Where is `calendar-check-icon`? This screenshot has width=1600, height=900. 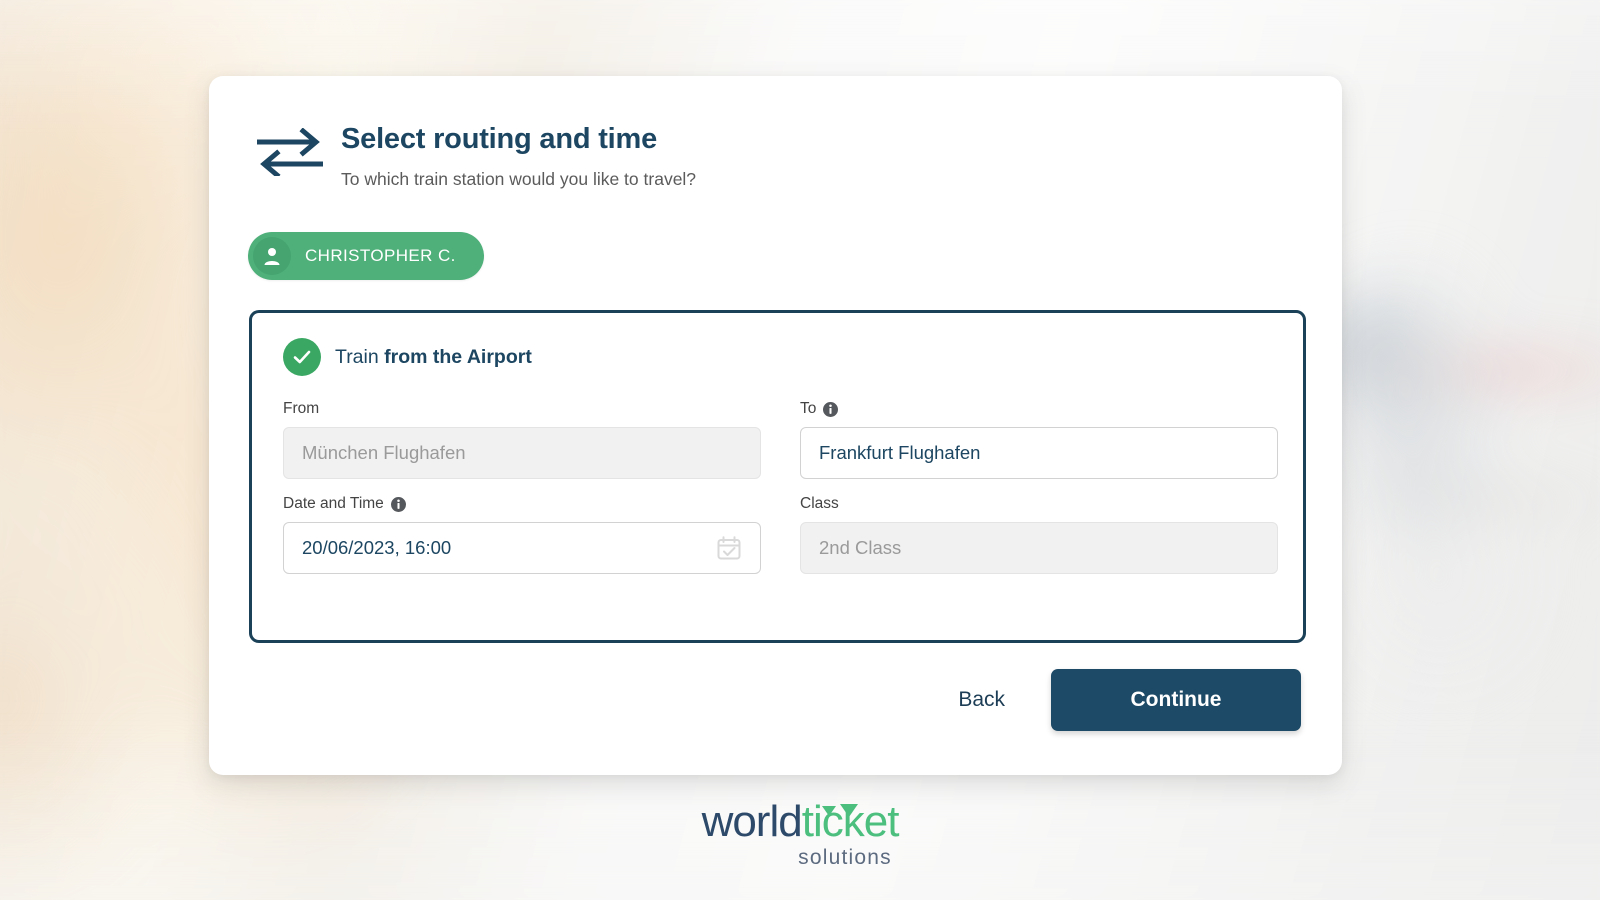
calendar-check-icon is located at coordinates (729, 548).